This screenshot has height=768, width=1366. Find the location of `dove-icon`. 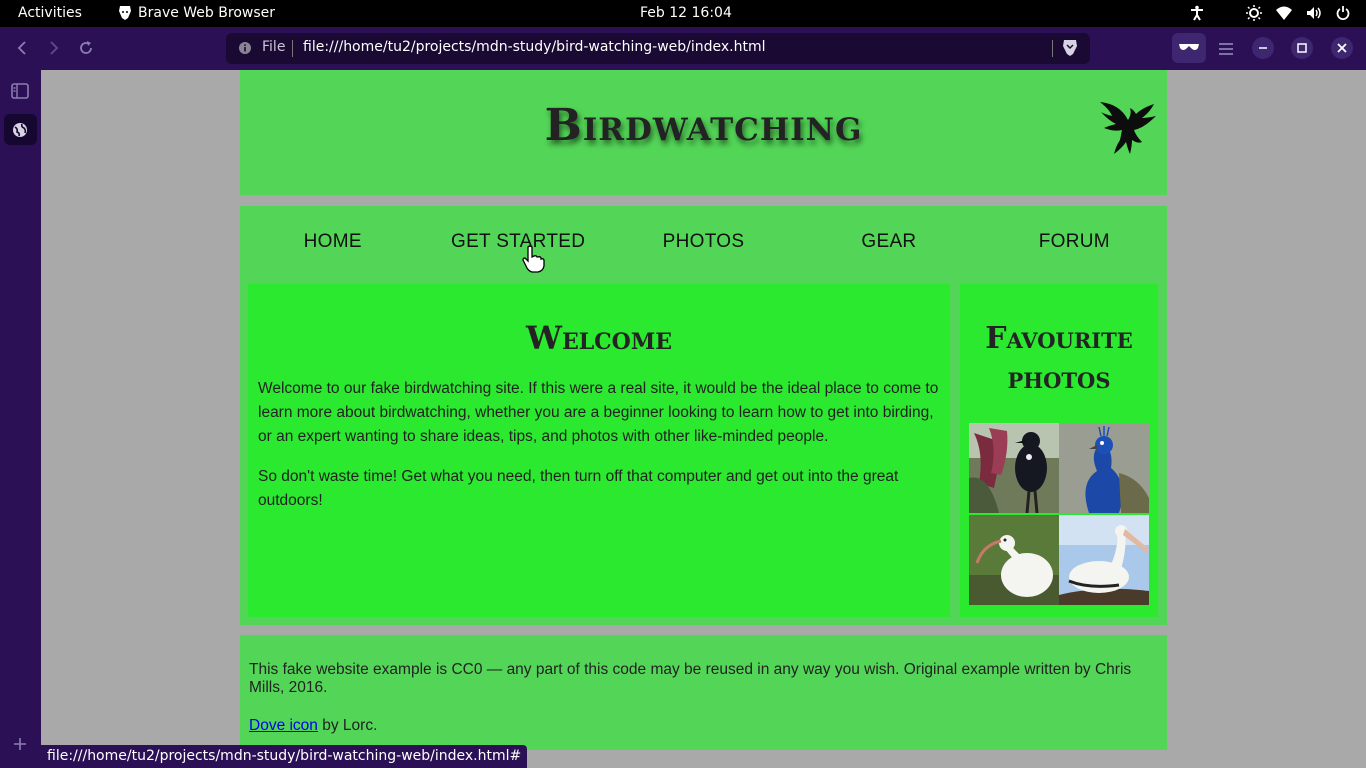

dove-icon is located at coordinates (1128, 128).